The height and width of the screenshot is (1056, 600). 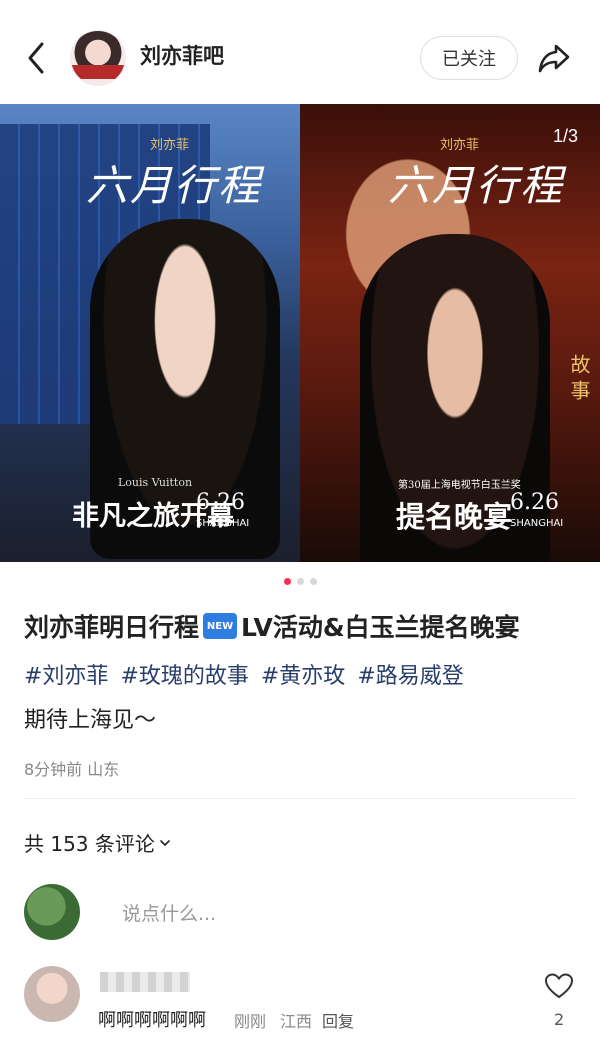 What do you see at coordinates (469, 58) in the screenshot?
I see `follow-button: 已关注` at bounding box center [469, 58].